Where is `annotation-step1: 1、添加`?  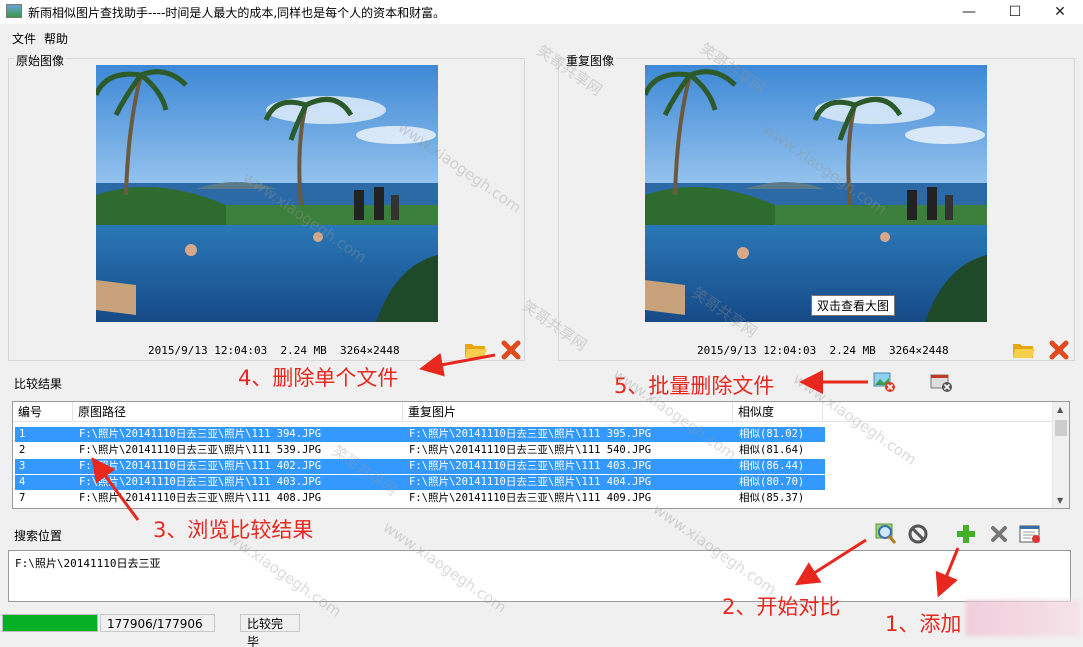 annotation-step1: 1、添加 is located at coordinates (923, 624).